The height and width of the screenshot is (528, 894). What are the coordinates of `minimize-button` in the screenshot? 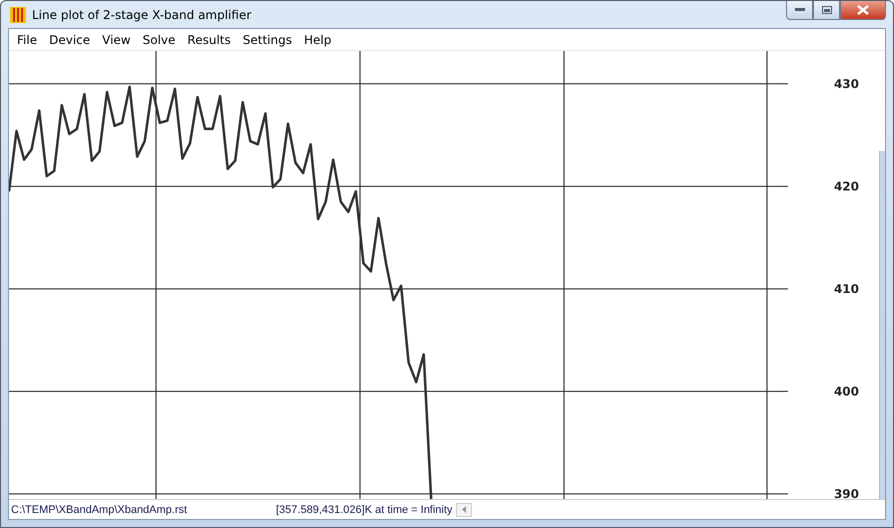 It's located at (799, 10).